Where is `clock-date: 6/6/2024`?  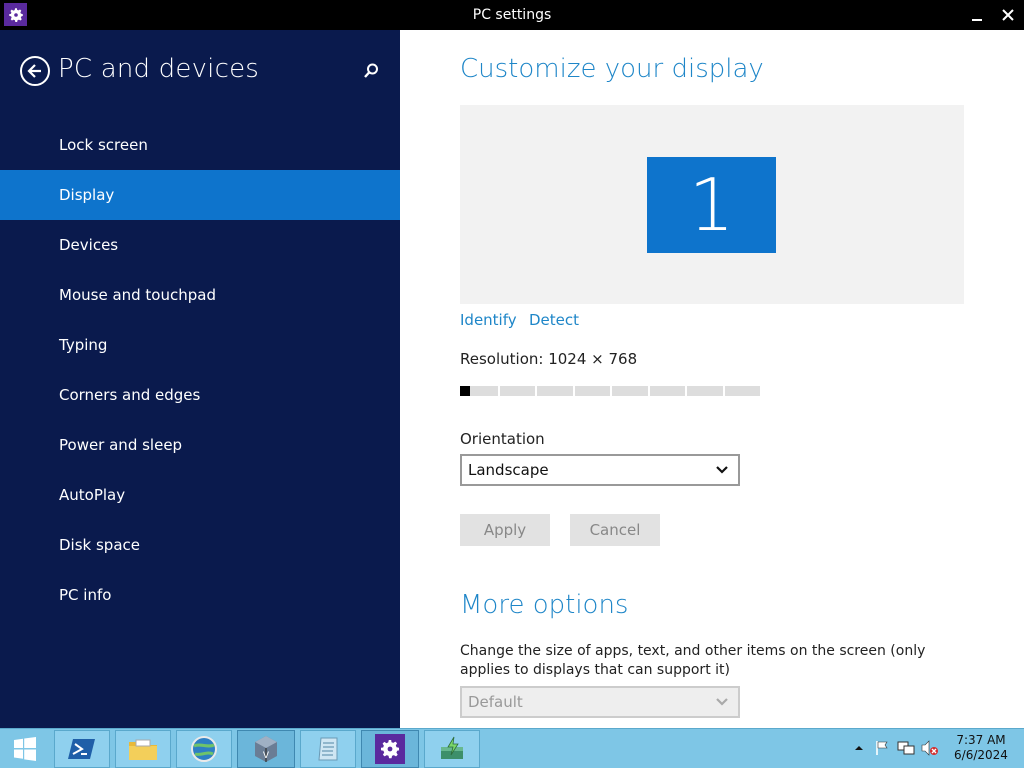 clock-date: 6/6/2024 is located at coordinates (981, 755).